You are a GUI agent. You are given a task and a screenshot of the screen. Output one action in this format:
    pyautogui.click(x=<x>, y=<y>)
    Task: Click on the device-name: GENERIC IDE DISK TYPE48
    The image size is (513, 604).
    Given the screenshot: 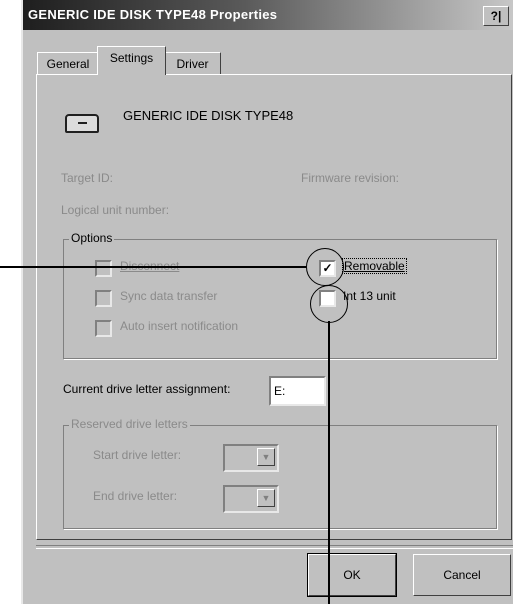 What is the action you would take?
    pyautogui.click(x=208, y=115)
    